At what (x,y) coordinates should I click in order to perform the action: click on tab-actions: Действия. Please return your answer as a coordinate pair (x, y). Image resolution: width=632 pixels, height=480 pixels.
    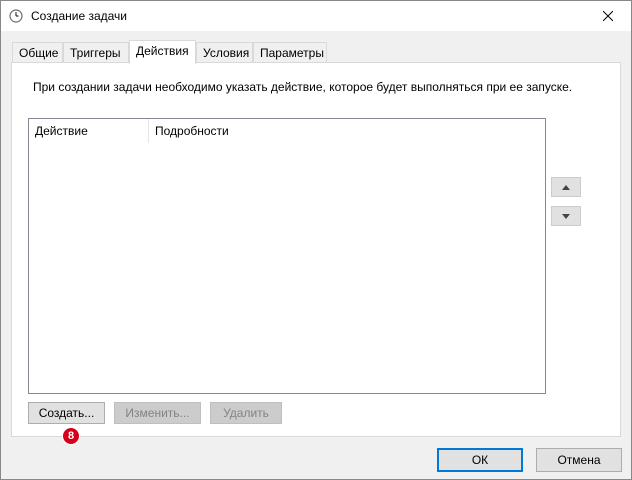
    Looking at the image, I should click on (162, 52).